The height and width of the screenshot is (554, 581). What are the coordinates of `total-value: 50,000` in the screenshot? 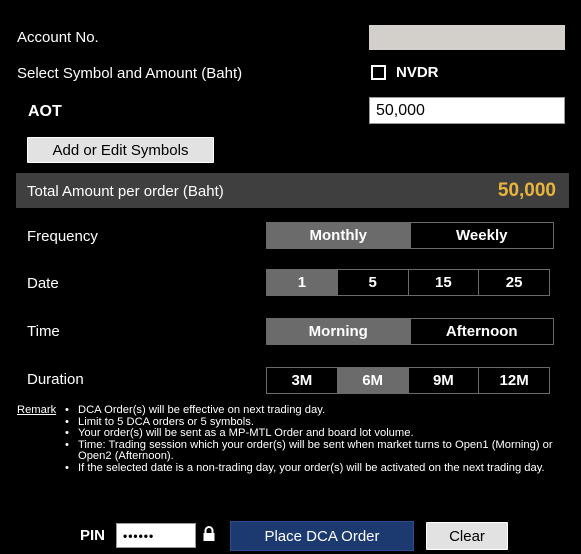 It's located at (526, 190).